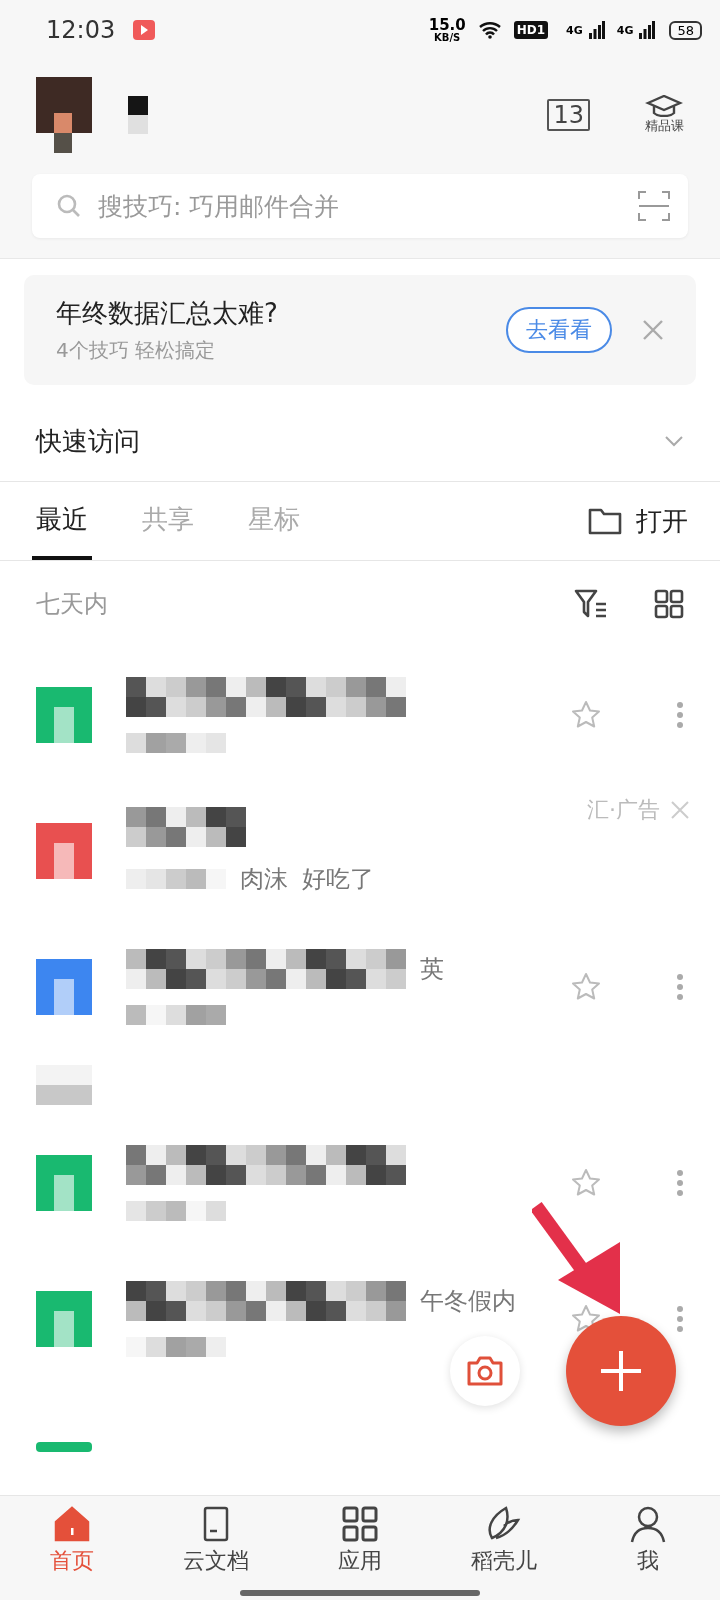 This screenshot has width=720, height=1600. I want to click on username-blur-drawing, so click(138, 115).